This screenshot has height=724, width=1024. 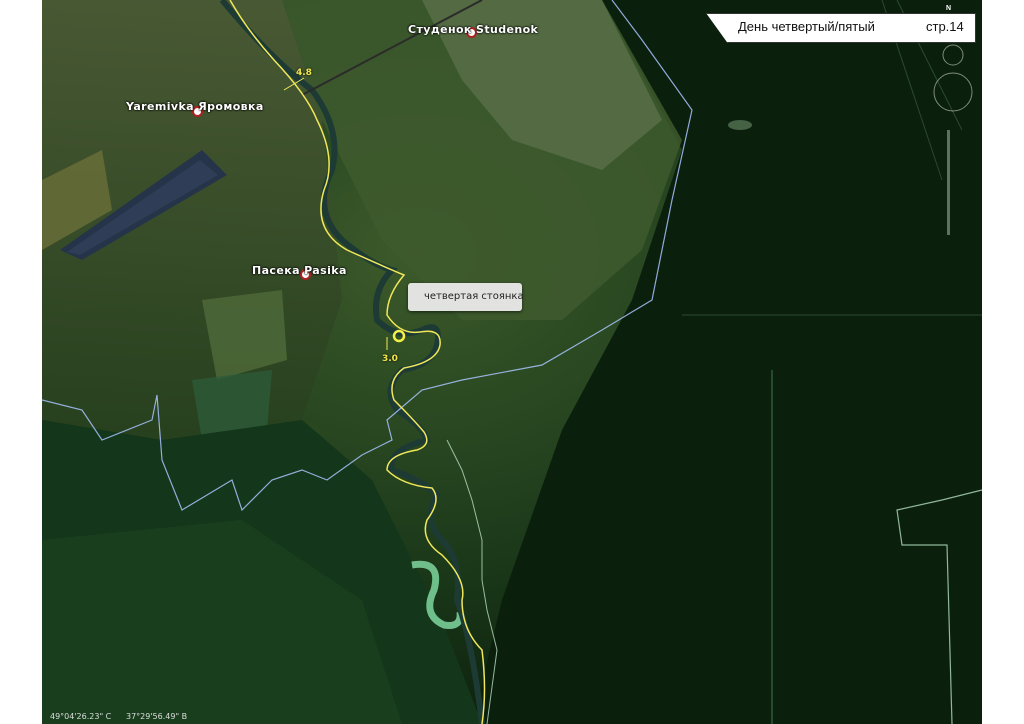 What do you see at coordinates (474, 296) in the screenshot?
I see `camp-callout-label: четвертая стоянка` at bounding box center [474, 296].